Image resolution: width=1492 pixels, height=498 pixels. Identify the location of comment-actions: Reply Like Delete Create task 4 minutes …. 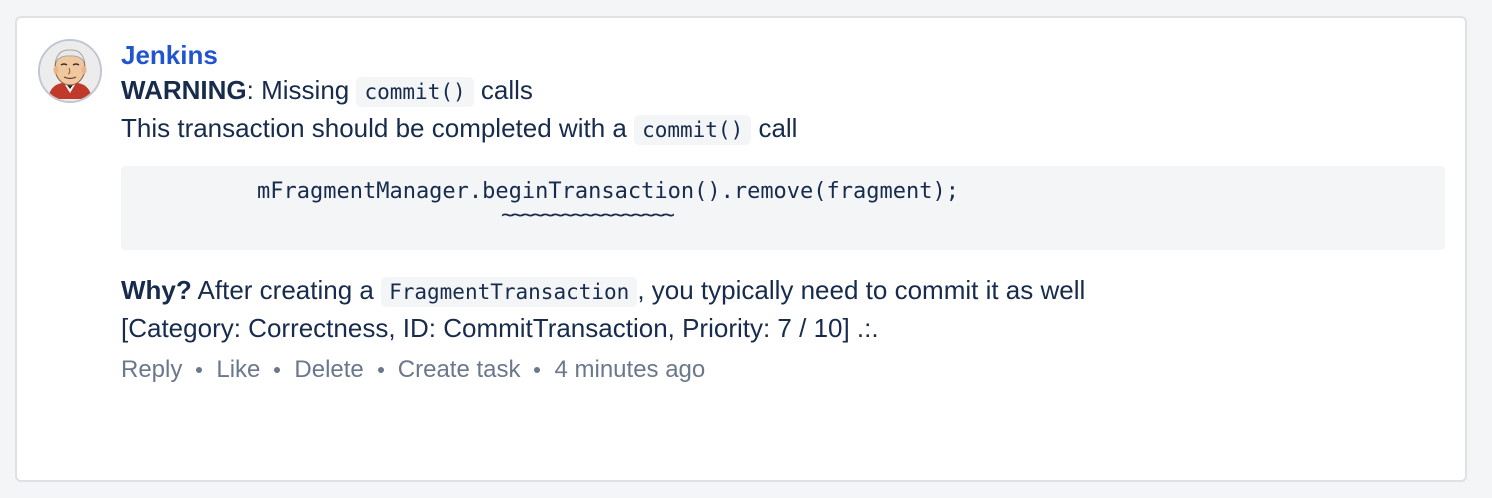
(783, 370).